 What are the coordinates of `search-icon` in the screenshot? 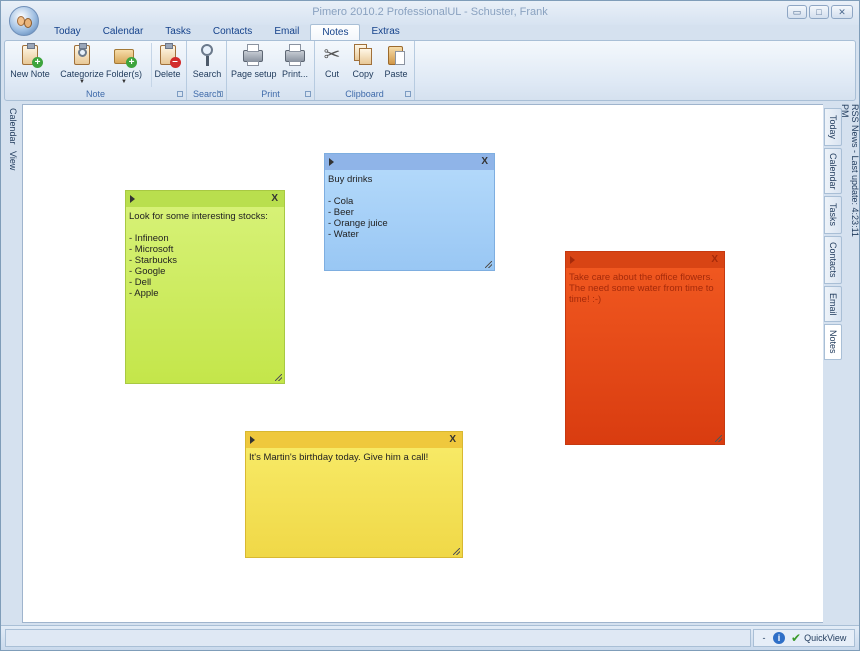 It's located at (207, 55).